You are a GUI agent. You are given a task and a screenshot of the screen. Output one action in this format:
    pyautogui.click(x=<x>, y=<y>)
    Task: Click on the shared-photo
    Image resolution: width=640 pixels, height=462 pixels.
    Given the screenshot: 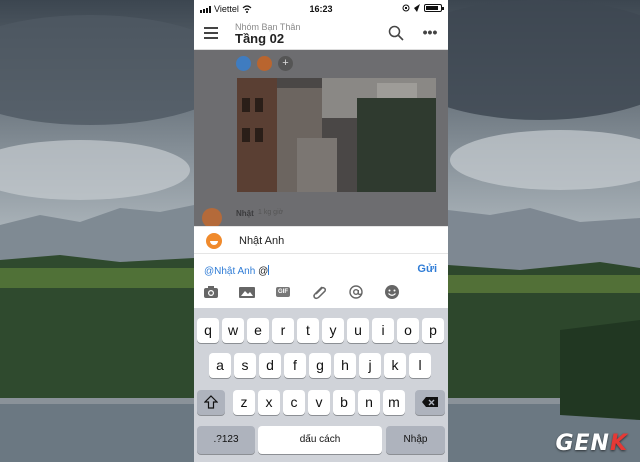 What is the action you would take?
    pyautogui.click(x=336, y=135)
    